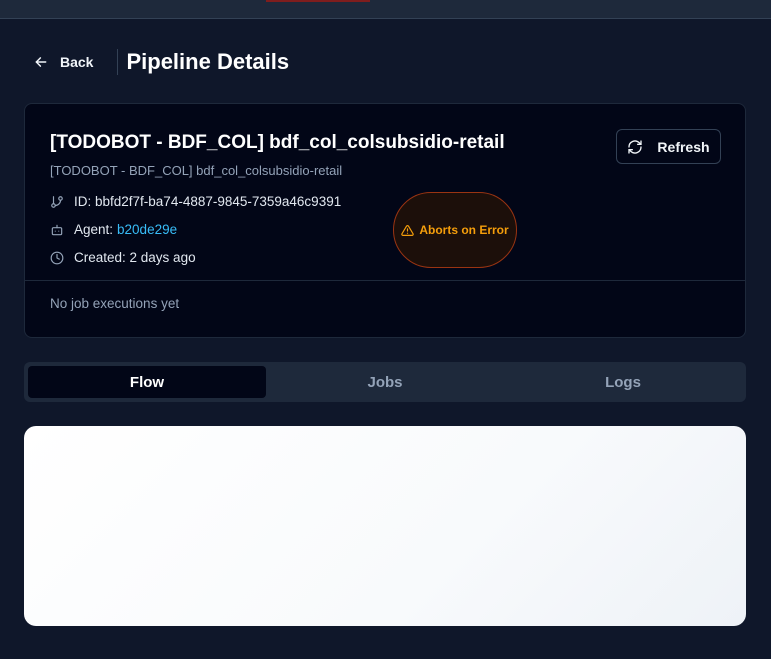 Image resolution: width=771 pixels, height=659 pixels. I want to click on card-divider, so click(385, 280).